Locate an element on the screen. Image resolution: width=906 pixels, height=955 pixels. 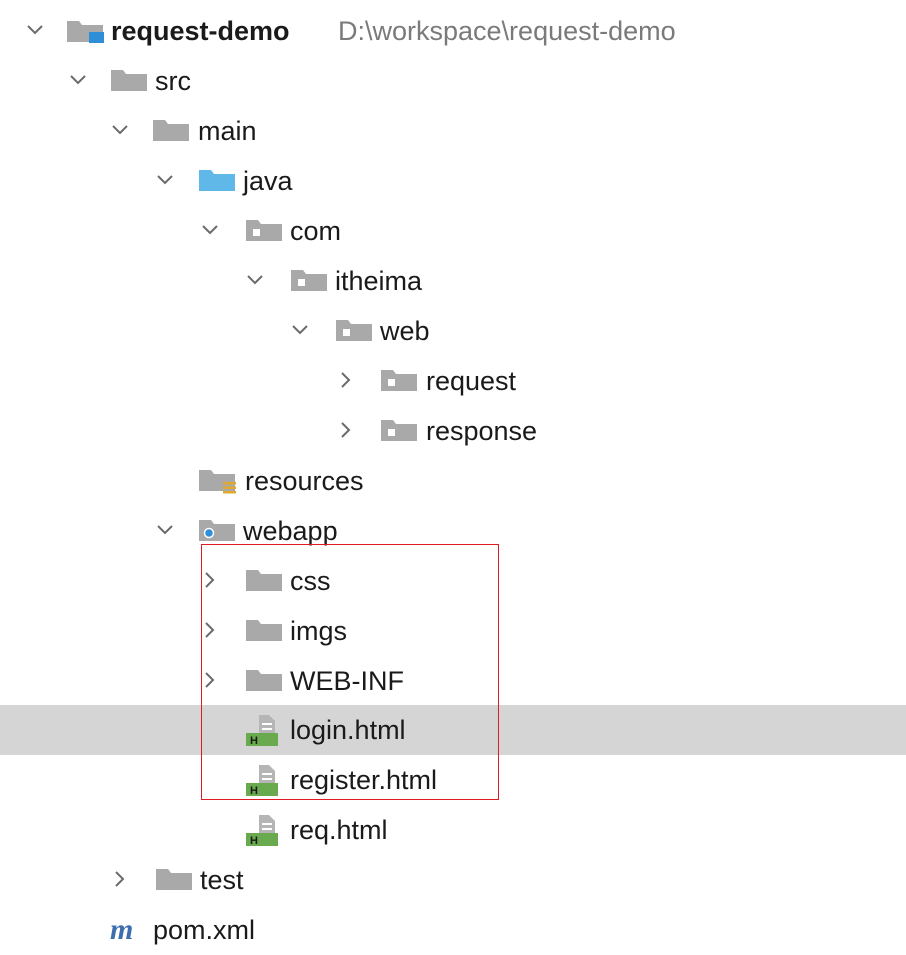
module-folder-icon is located at coordinates (84, 30).